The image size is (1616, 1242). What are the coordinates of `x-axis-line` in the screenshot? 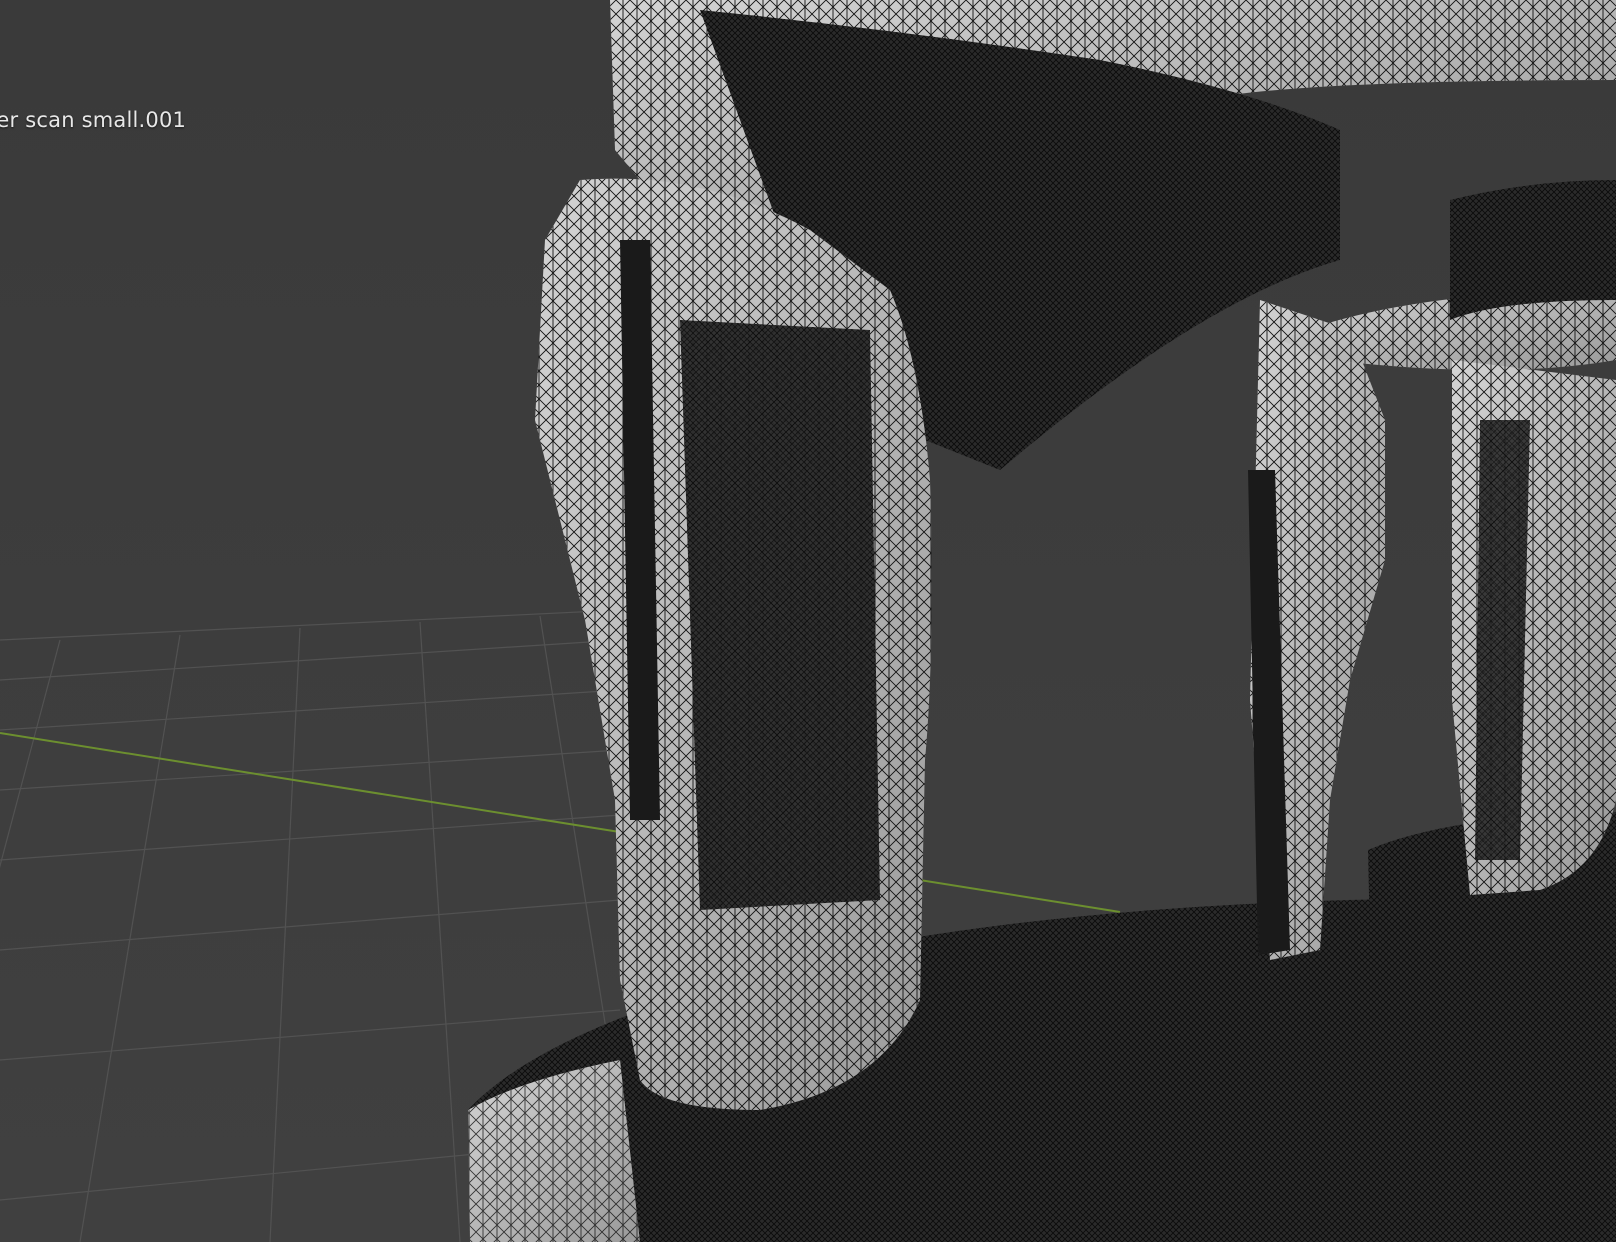 It's located at (560, 822).